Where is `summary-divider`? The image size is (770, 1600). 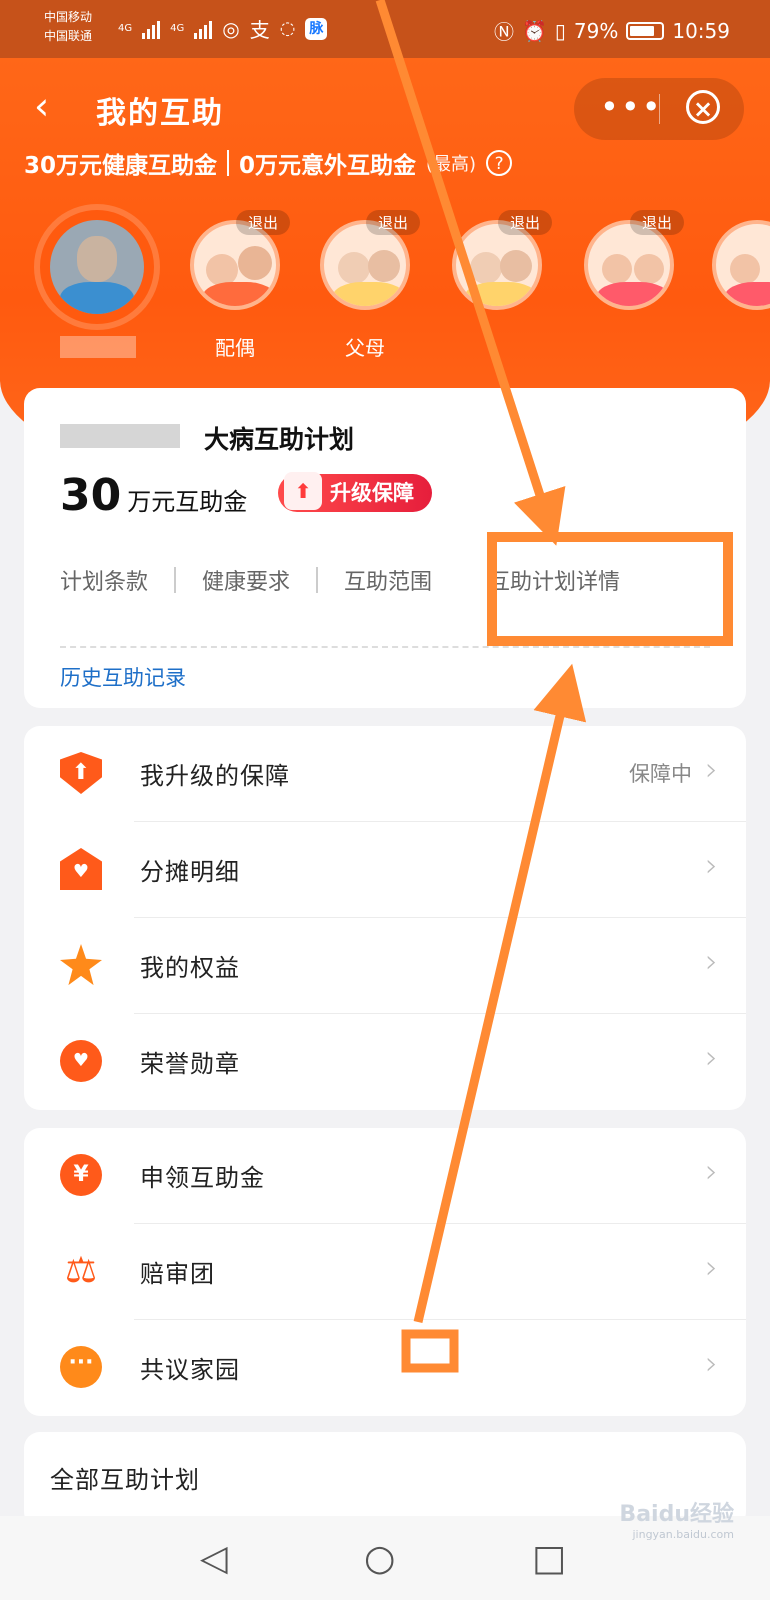 summary-divider is located at coordinates (228, 163).